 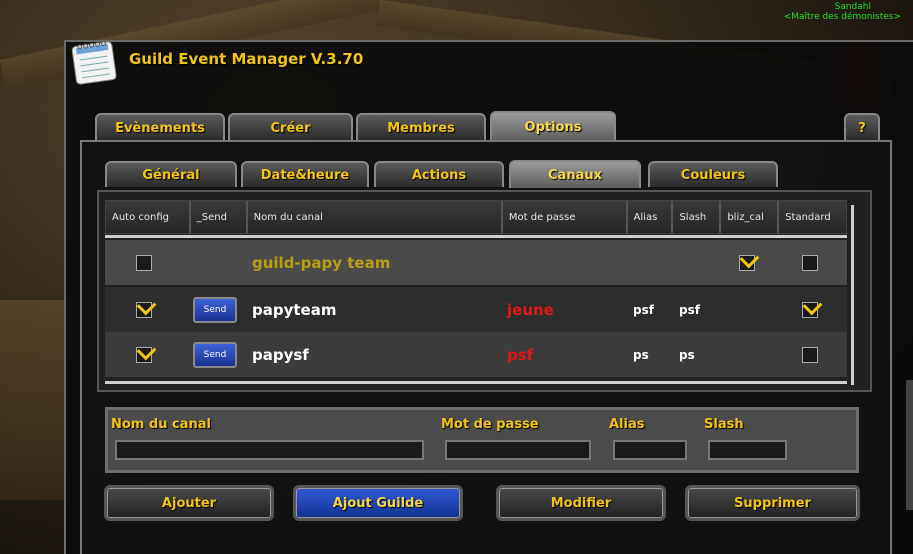 I want to click on slash-cell: psf, so click(x=689, y=309).